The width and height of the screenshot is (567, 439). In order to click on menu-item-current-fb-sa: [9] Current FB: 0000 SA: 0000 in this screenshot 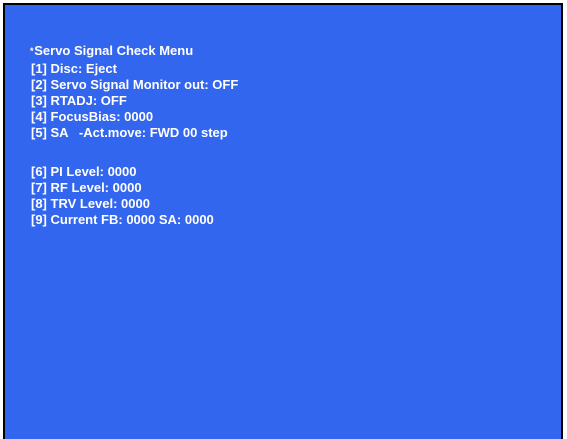, I will do `click(122, 220)`.